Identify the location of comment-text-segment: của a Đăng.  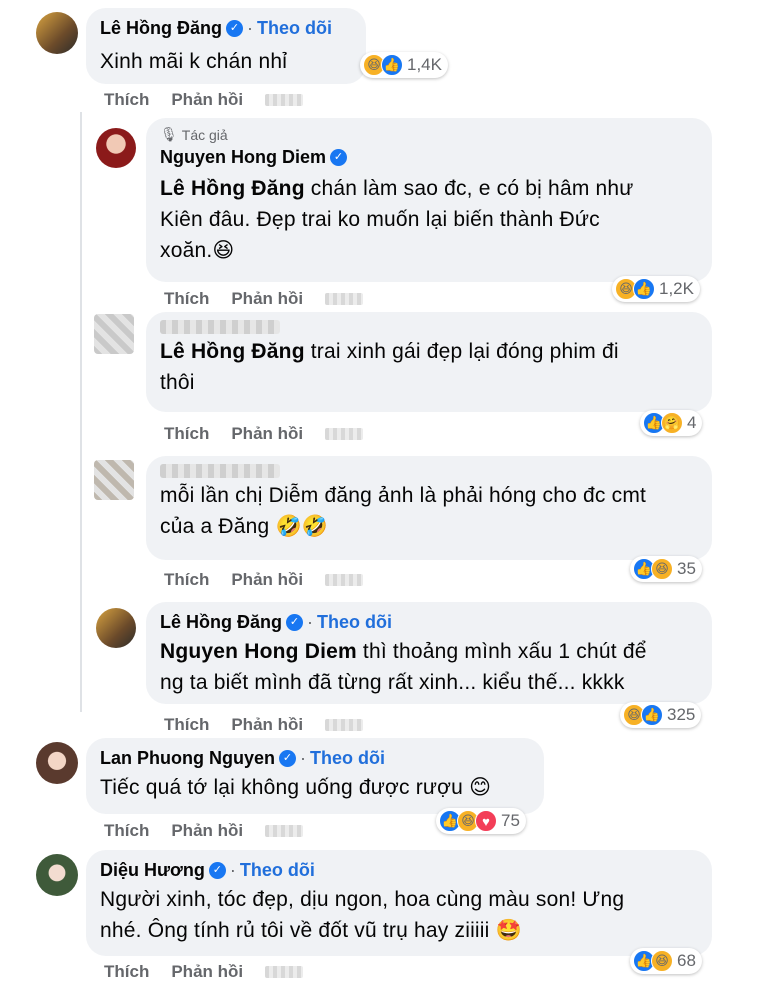
(215, 526).